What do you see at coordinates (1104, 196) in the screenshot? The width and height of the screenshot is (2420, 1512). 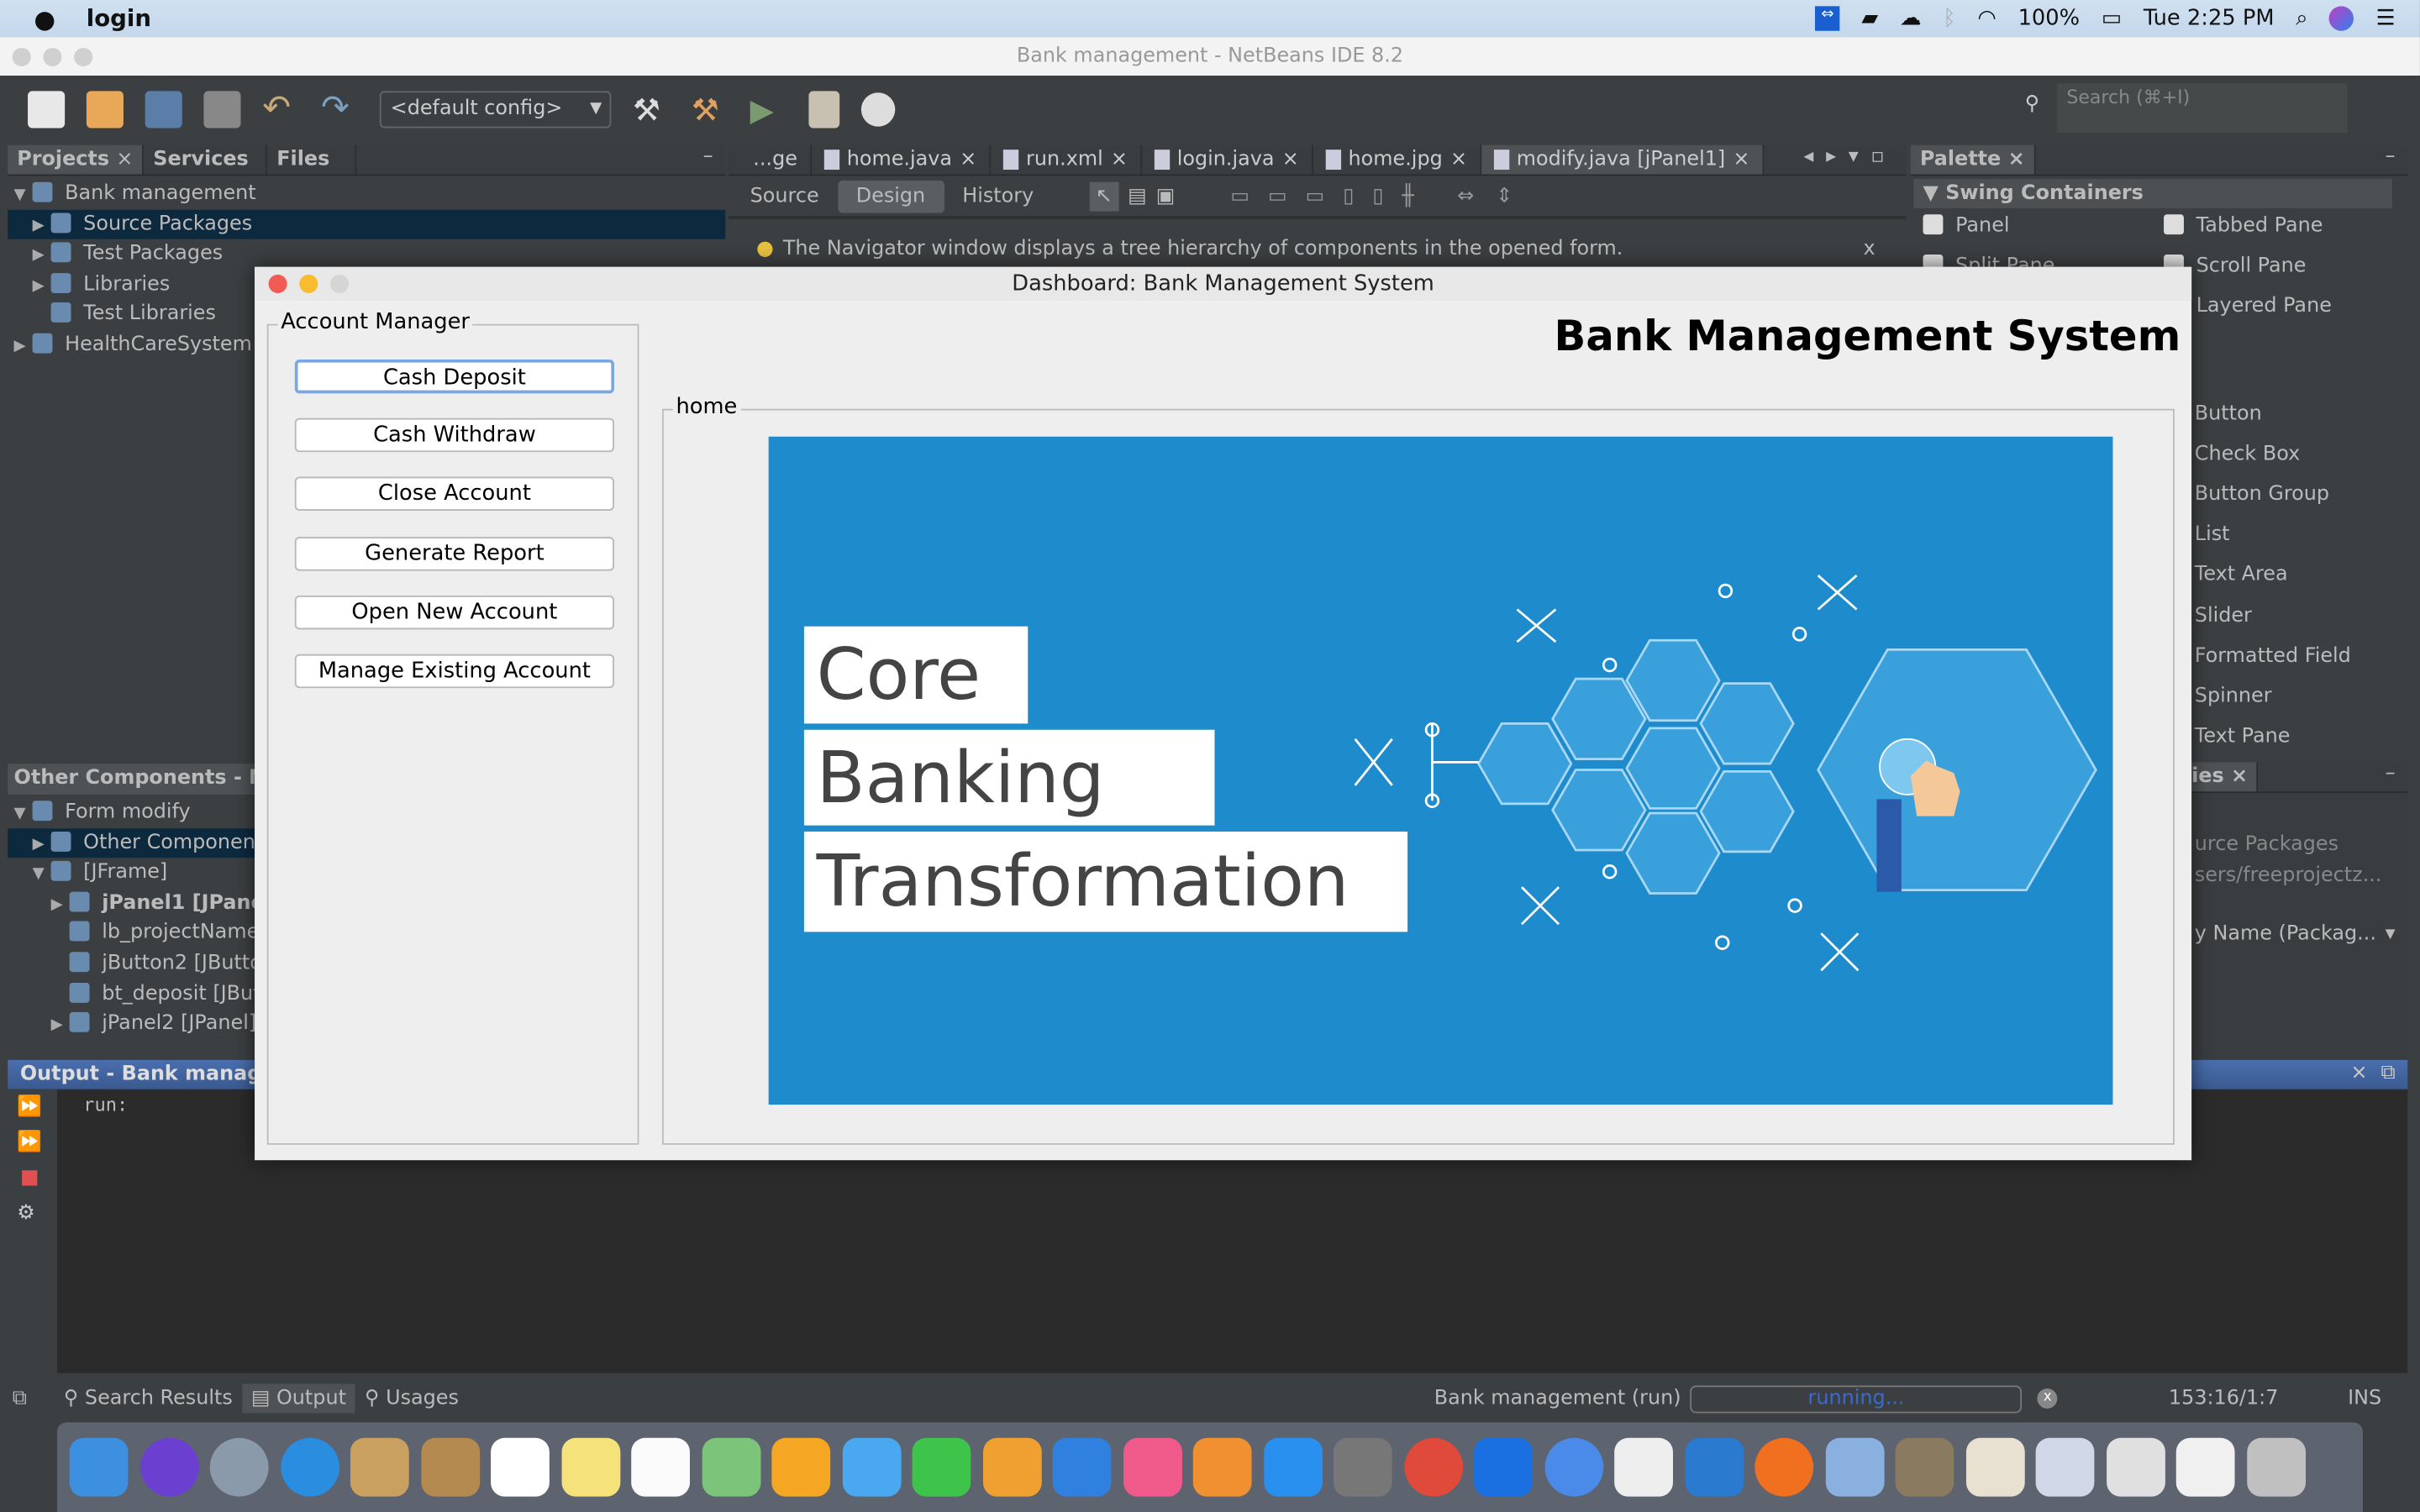 I see `selection-mode-icon: ↖` at bounding box center [1104, 196].